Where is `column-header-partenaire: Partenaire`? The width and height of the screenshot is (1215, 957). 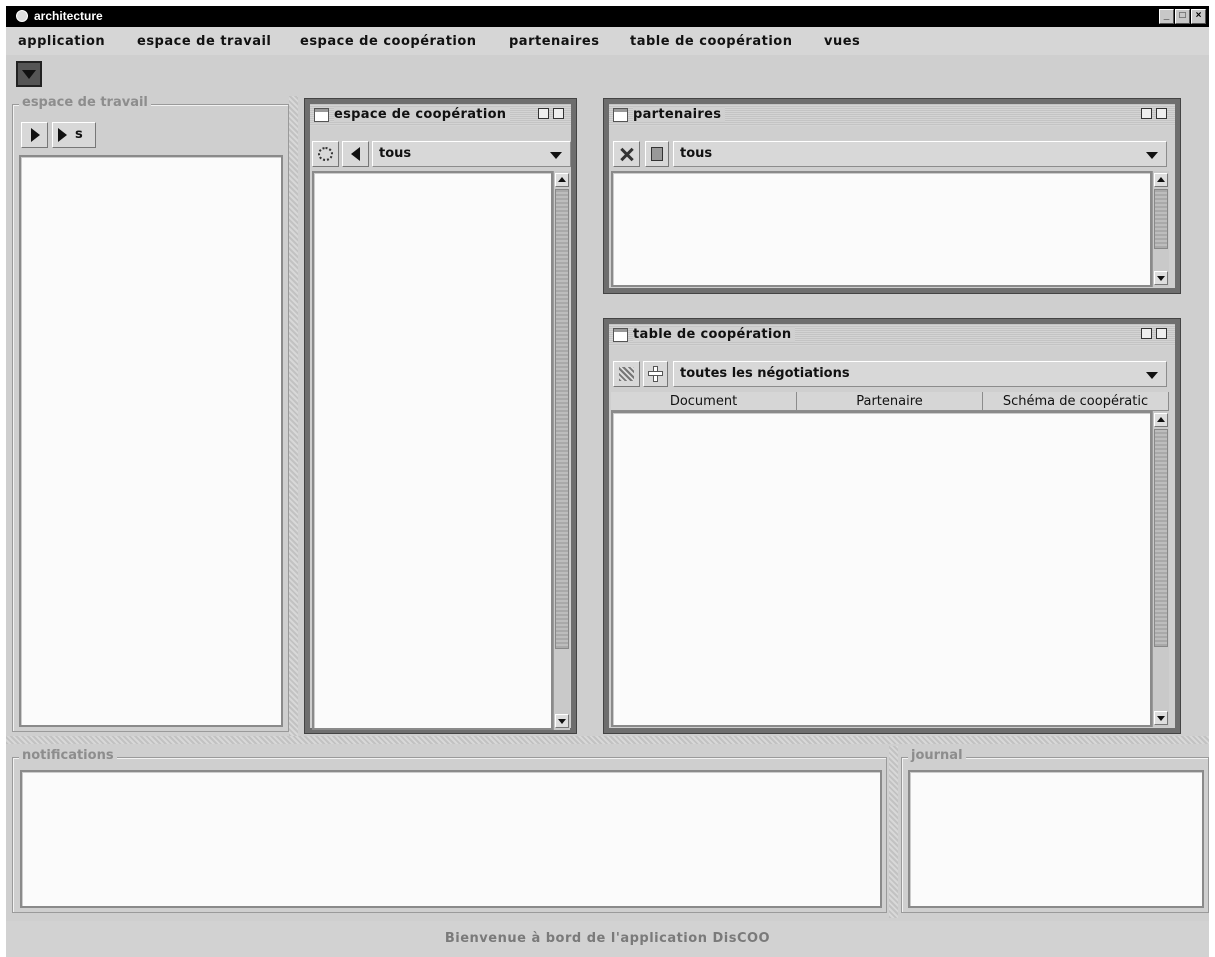
column-header-partenaire: Partenaire is located at coordinates (890, 401).